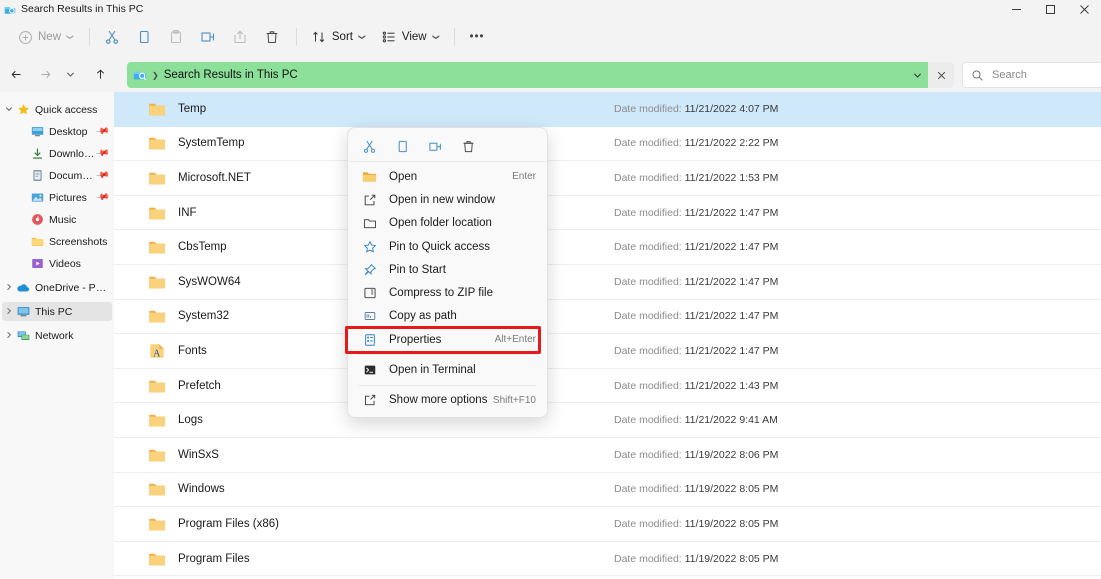 The width and height of the screenshot is (1101, 579). I want to click on more-options-icon, so click(369, 400).